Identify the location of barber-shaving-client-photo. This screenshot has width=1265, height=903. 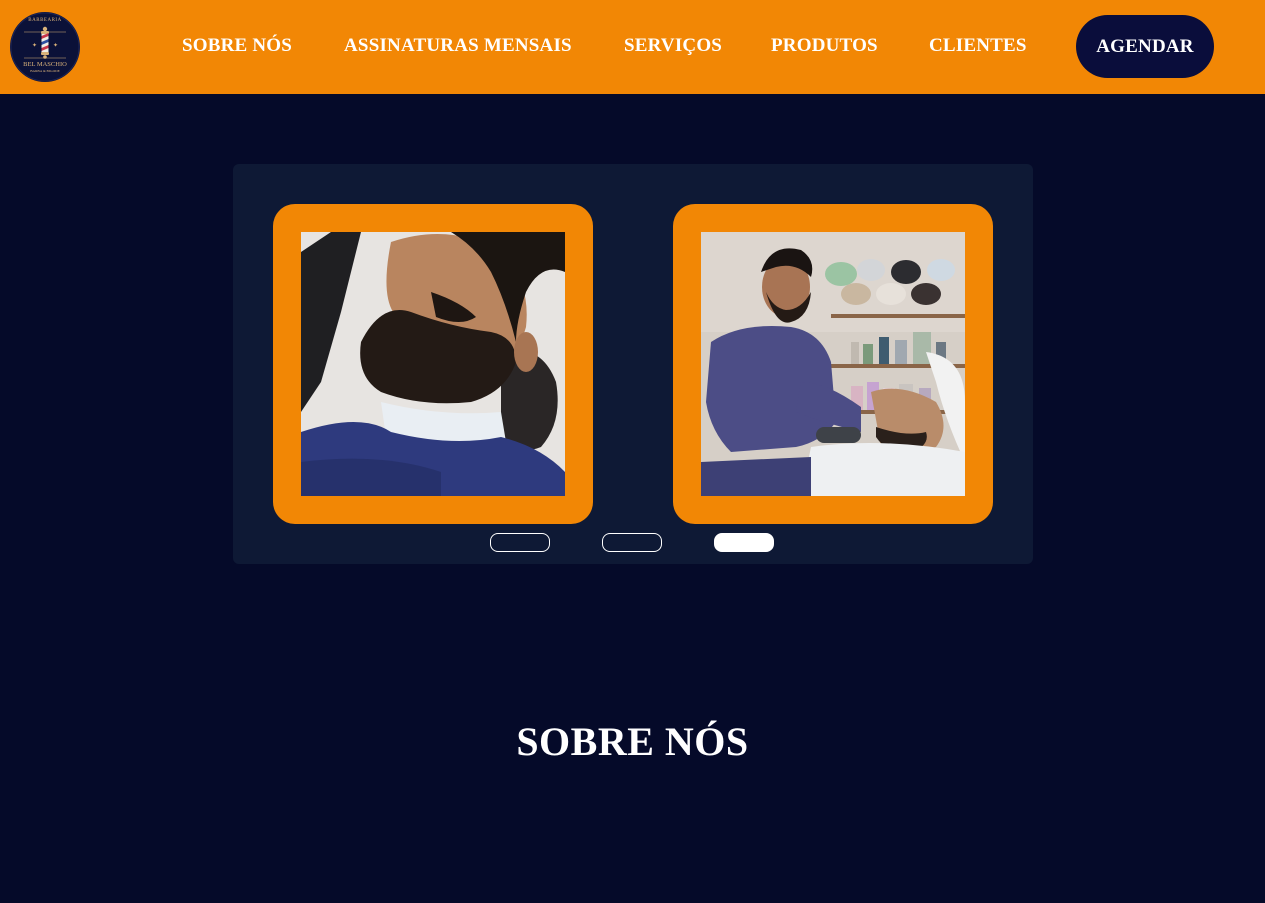
(833, 364).